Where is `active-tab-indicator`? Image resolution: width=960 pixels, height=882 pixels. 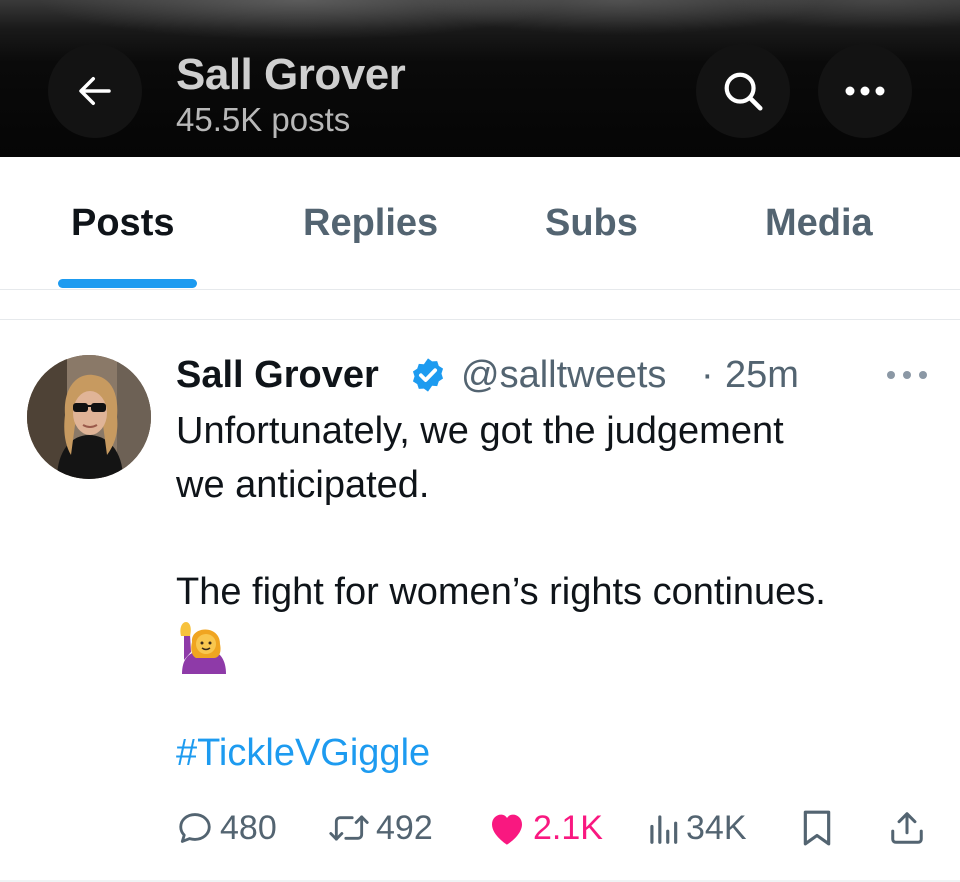
active-tab-indicator is located at coordinates (127, 283).